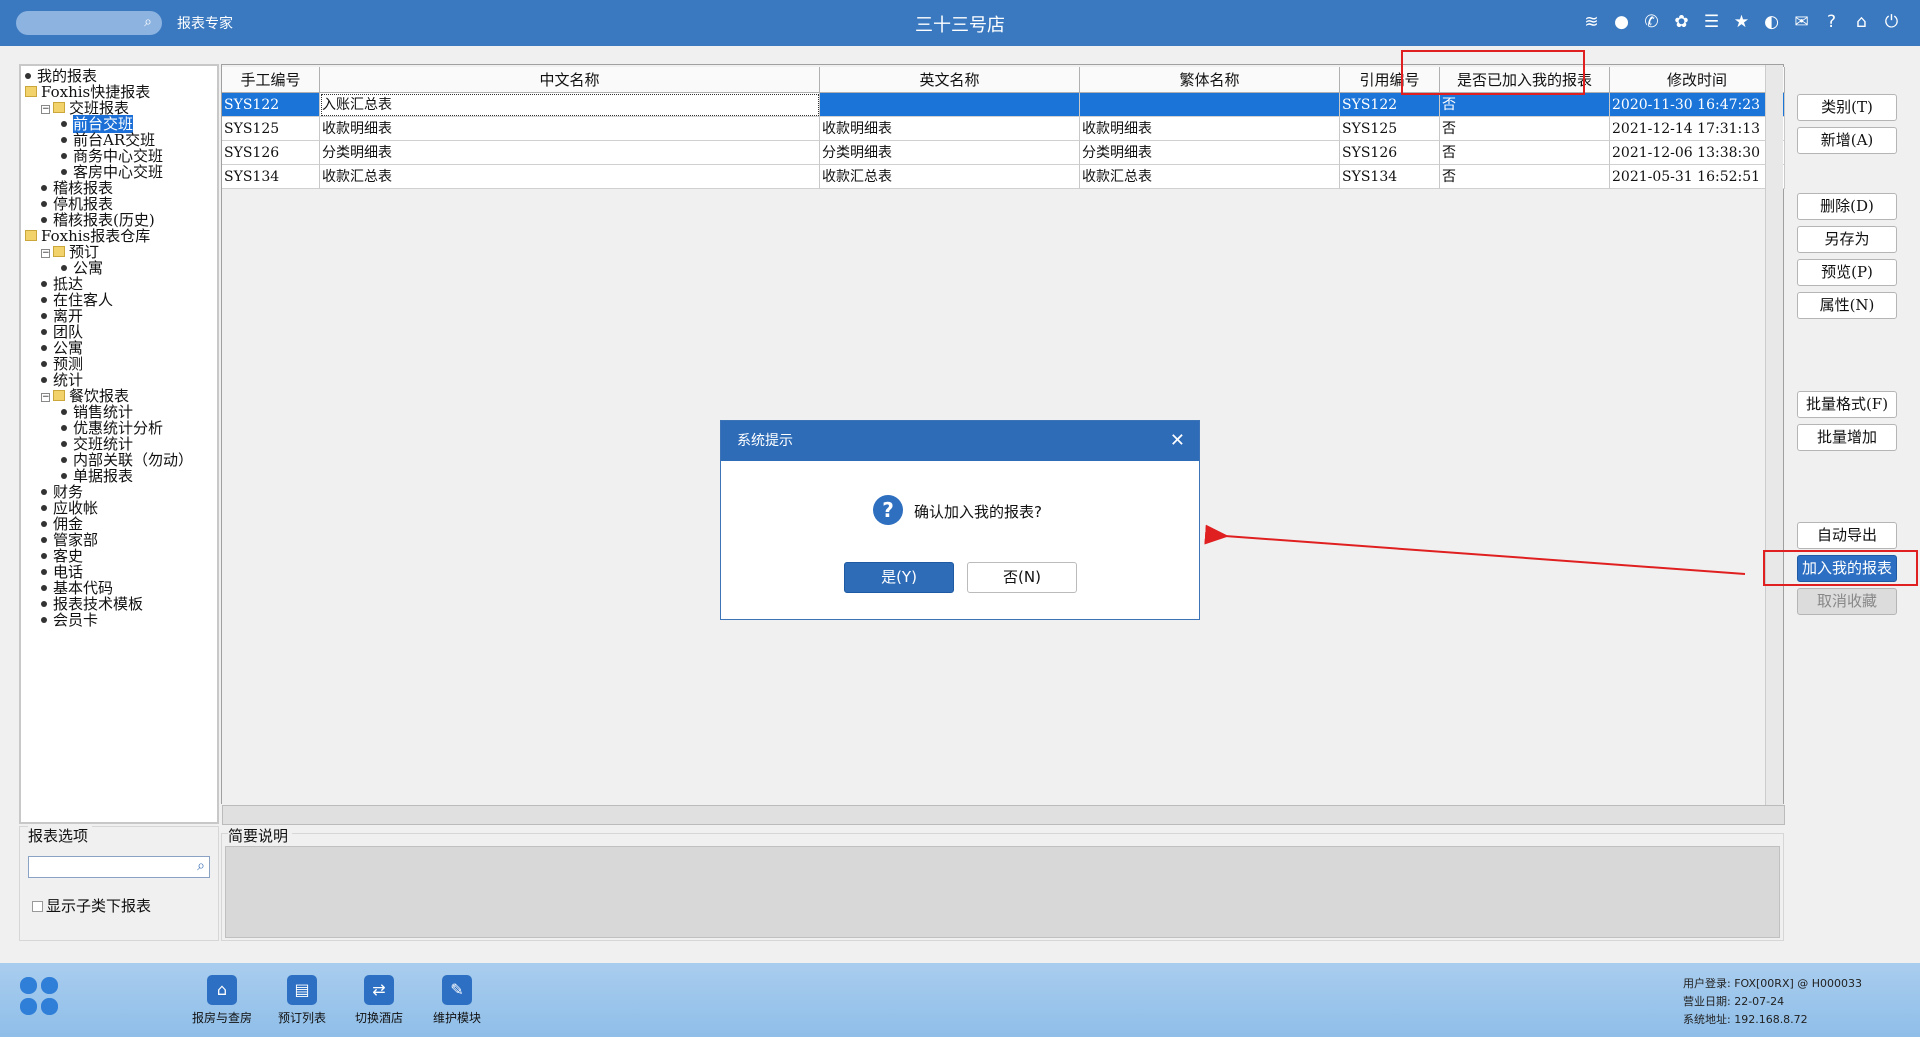 This screenshot has width=1920, height=1037. I want to click on tree-item: 基本代码, so click(77, 588).